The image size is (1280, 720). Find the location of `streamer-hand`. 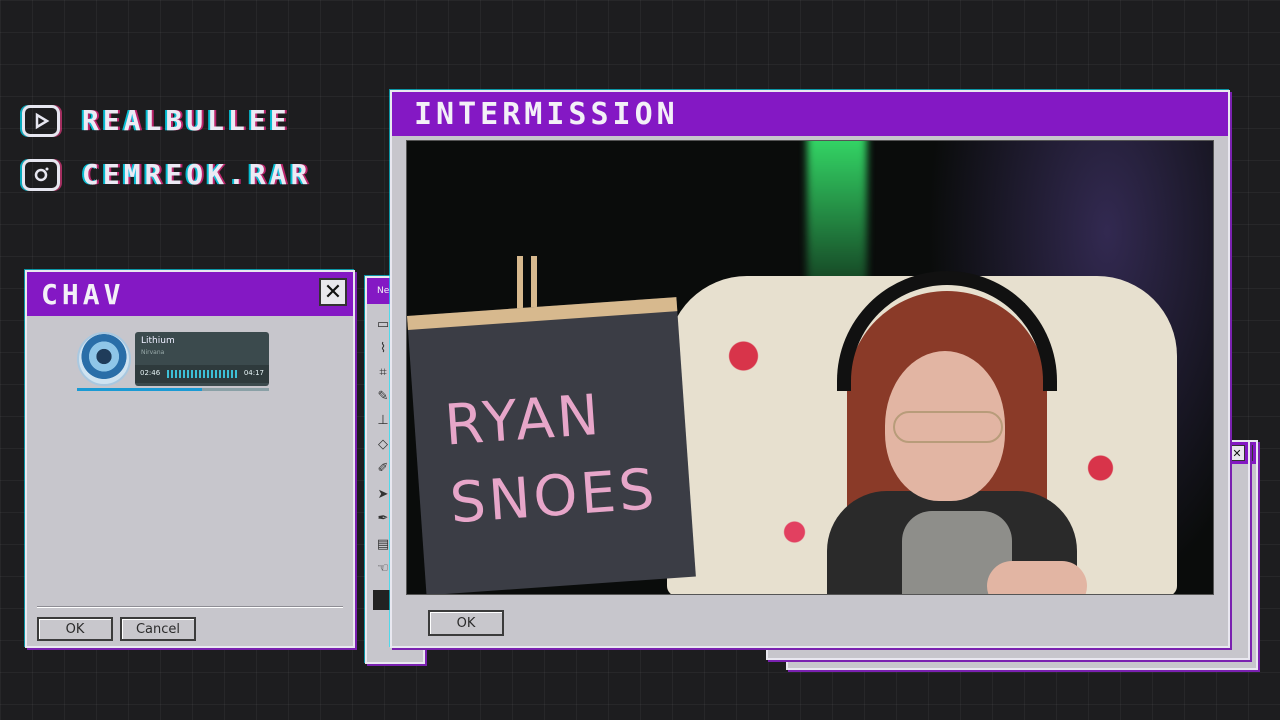

streamer-hand is located at coordinates (1037, 577).